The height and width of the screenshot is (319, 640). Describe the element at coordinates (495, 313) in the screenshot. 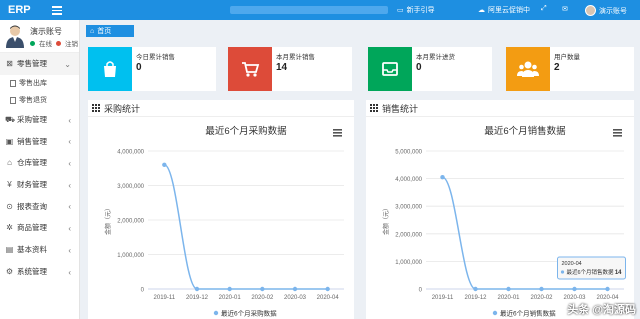

I see `legend-marker` at that location.